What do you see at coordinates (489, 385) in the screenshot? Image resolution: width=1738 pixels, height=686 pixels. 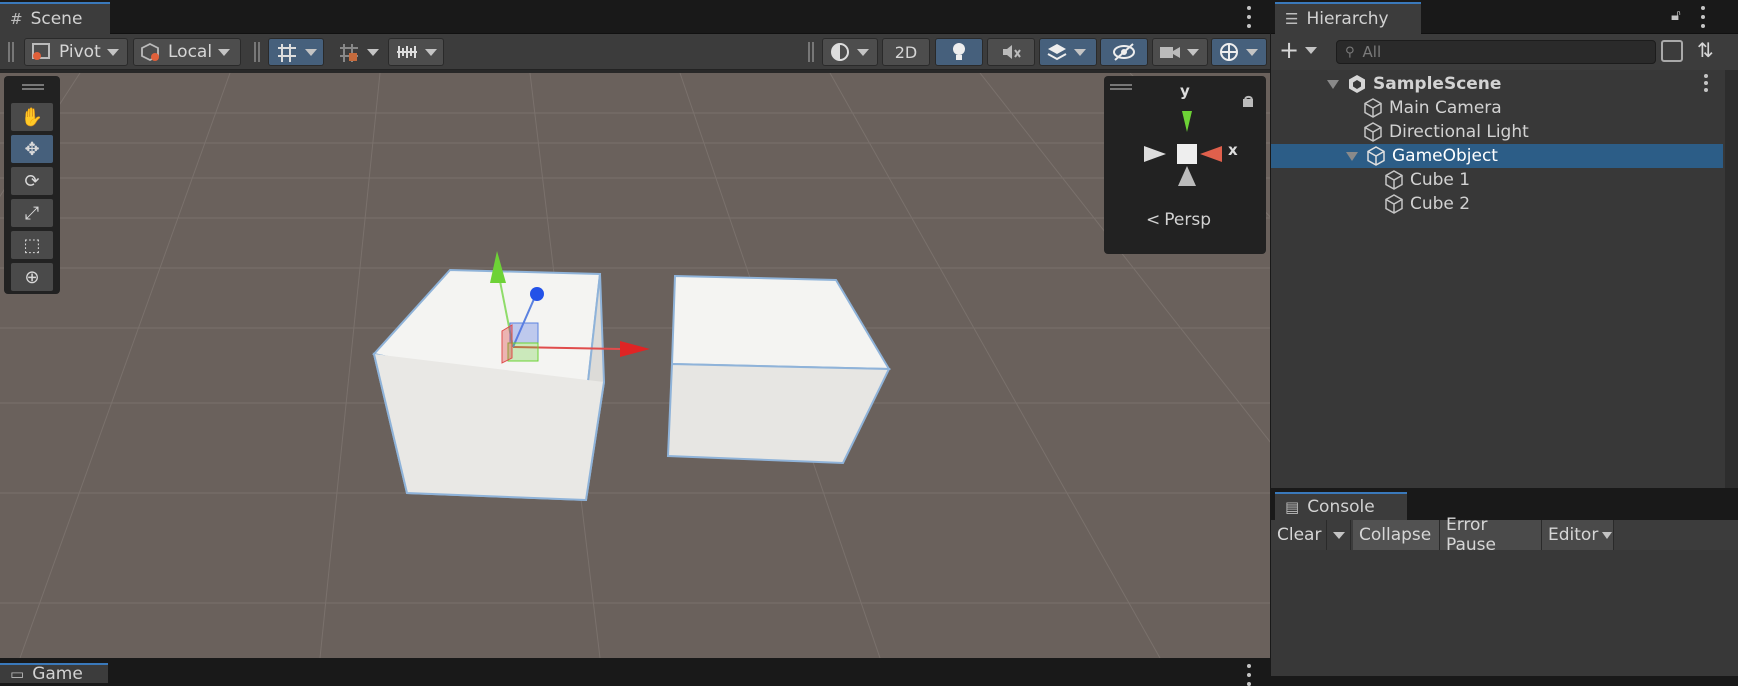 I see `cube-1-mesh` at bounding box center [489, 385].